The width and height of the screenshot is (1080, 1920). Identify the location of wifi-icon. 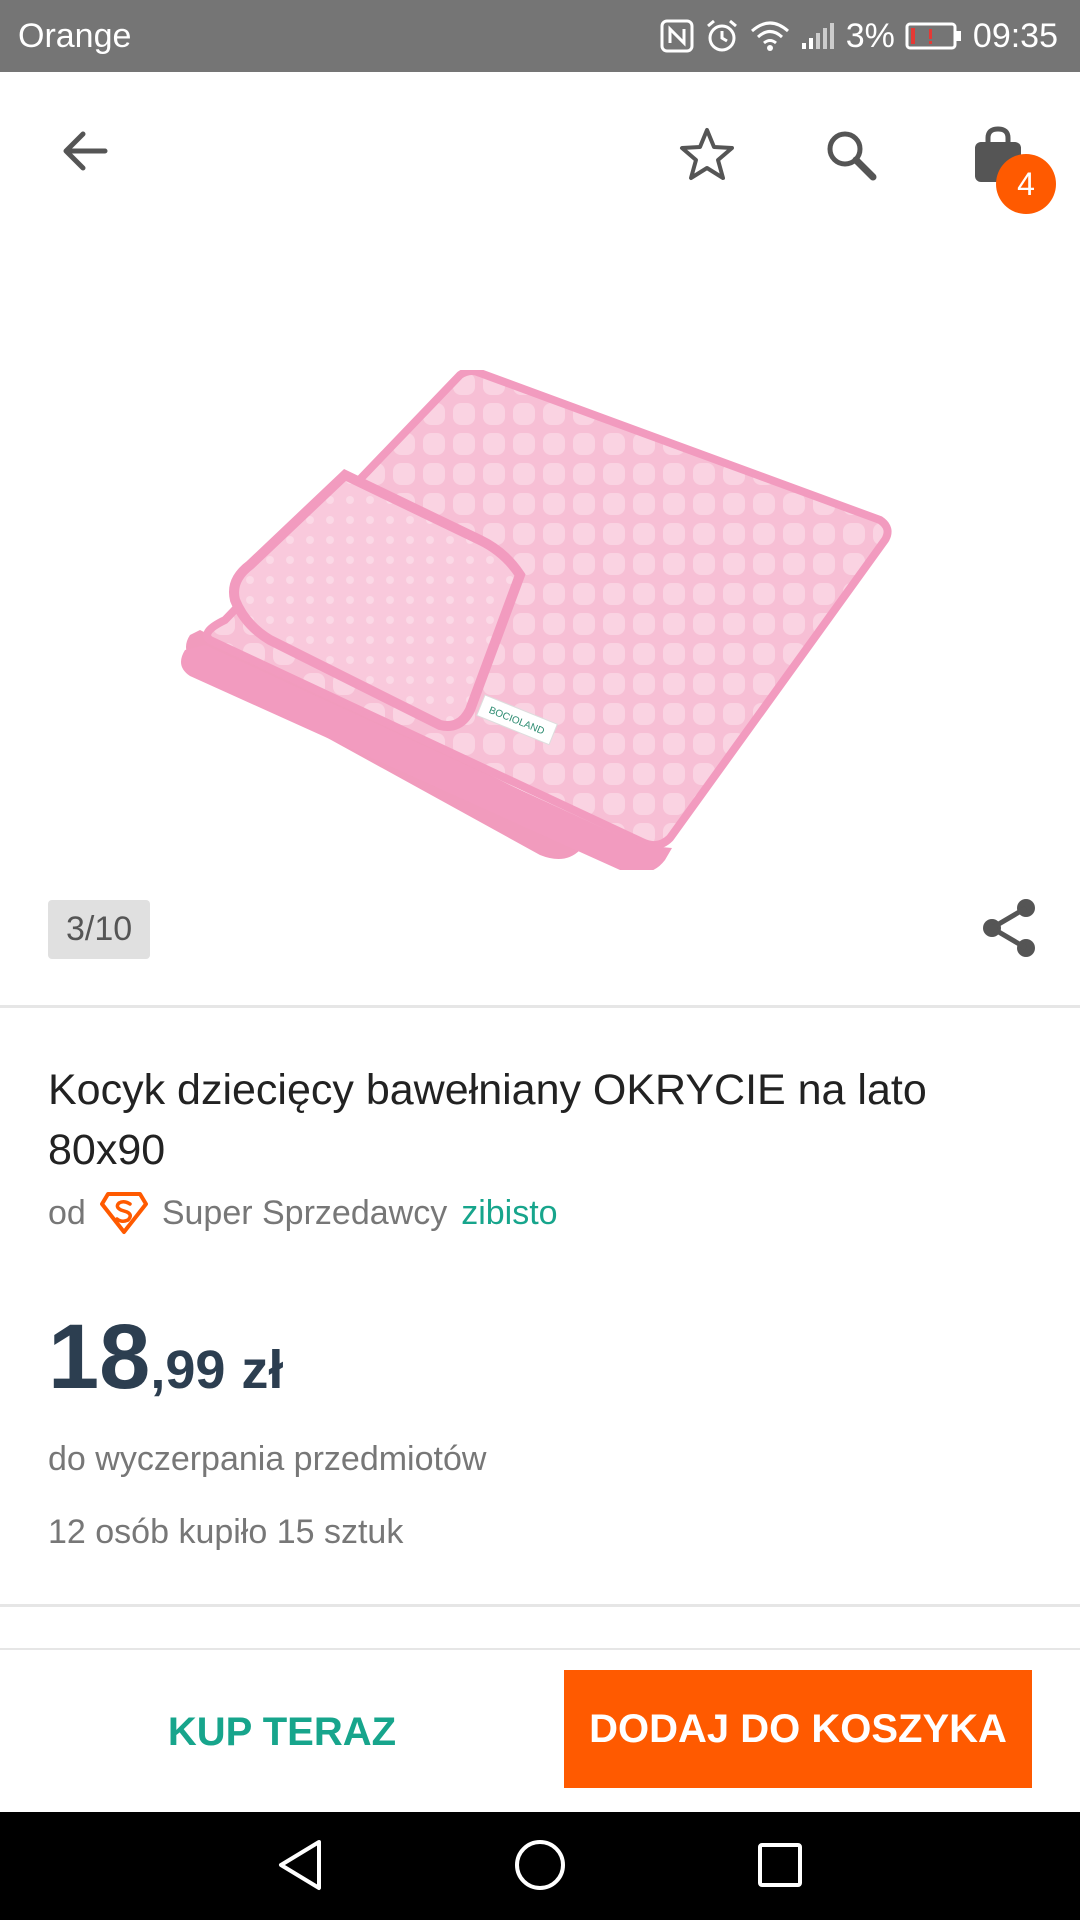
(770, 36).